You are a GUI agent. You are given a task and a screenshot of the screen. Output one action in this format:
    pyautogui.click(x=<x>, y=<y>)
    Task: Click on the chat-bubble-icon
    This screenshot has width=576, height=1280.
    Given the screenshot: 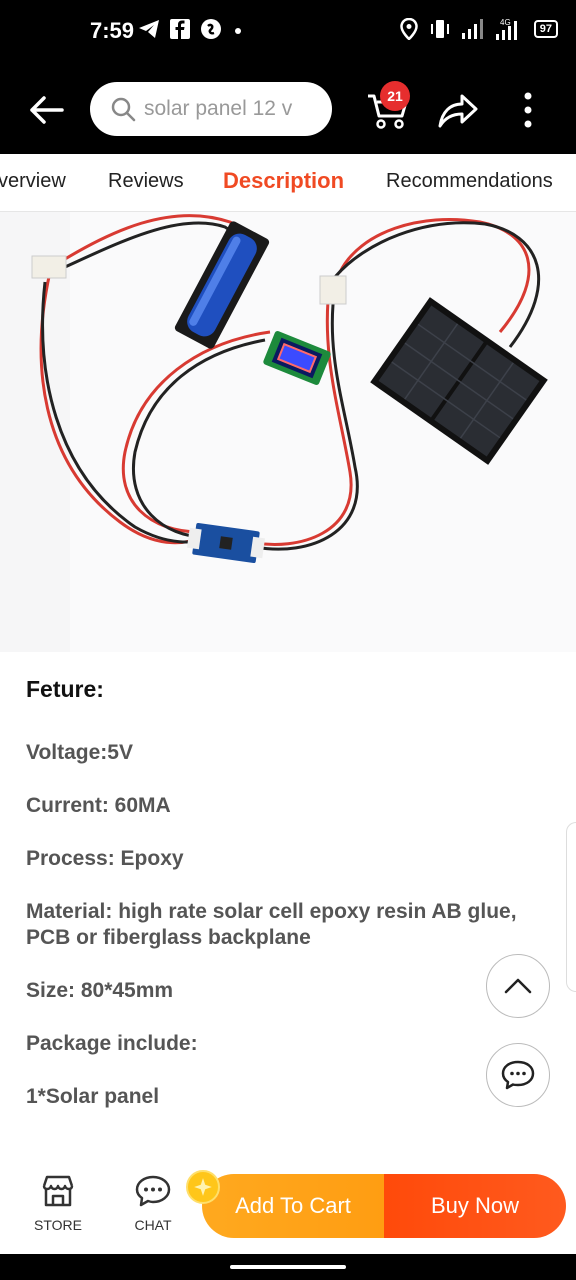 What is the action you would take?
    pyautogui.click(x=518, y=1075)
    